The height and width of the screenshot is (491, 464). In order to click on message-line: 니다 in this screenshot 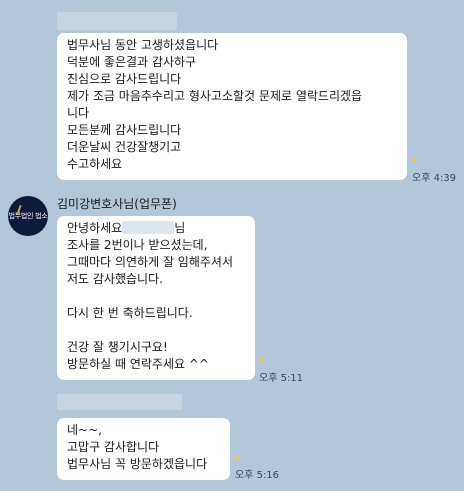, I will do `click(78, 113)`.